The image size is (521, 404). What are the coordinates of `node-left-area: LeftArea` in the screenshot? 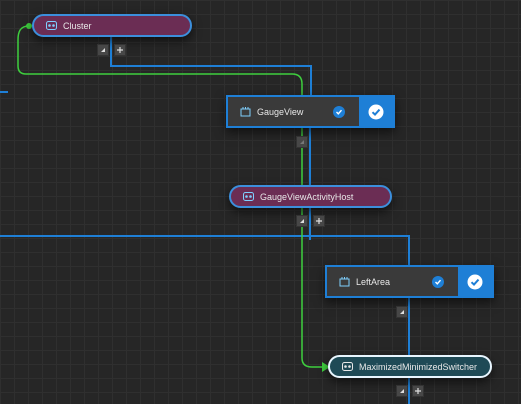 It's located at (409, 281).